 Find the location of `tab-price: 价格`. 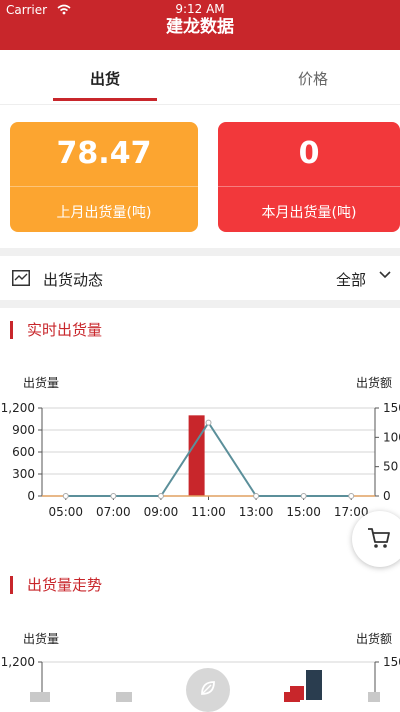

tab-price: 价格 is located at coordinates (306, 78).